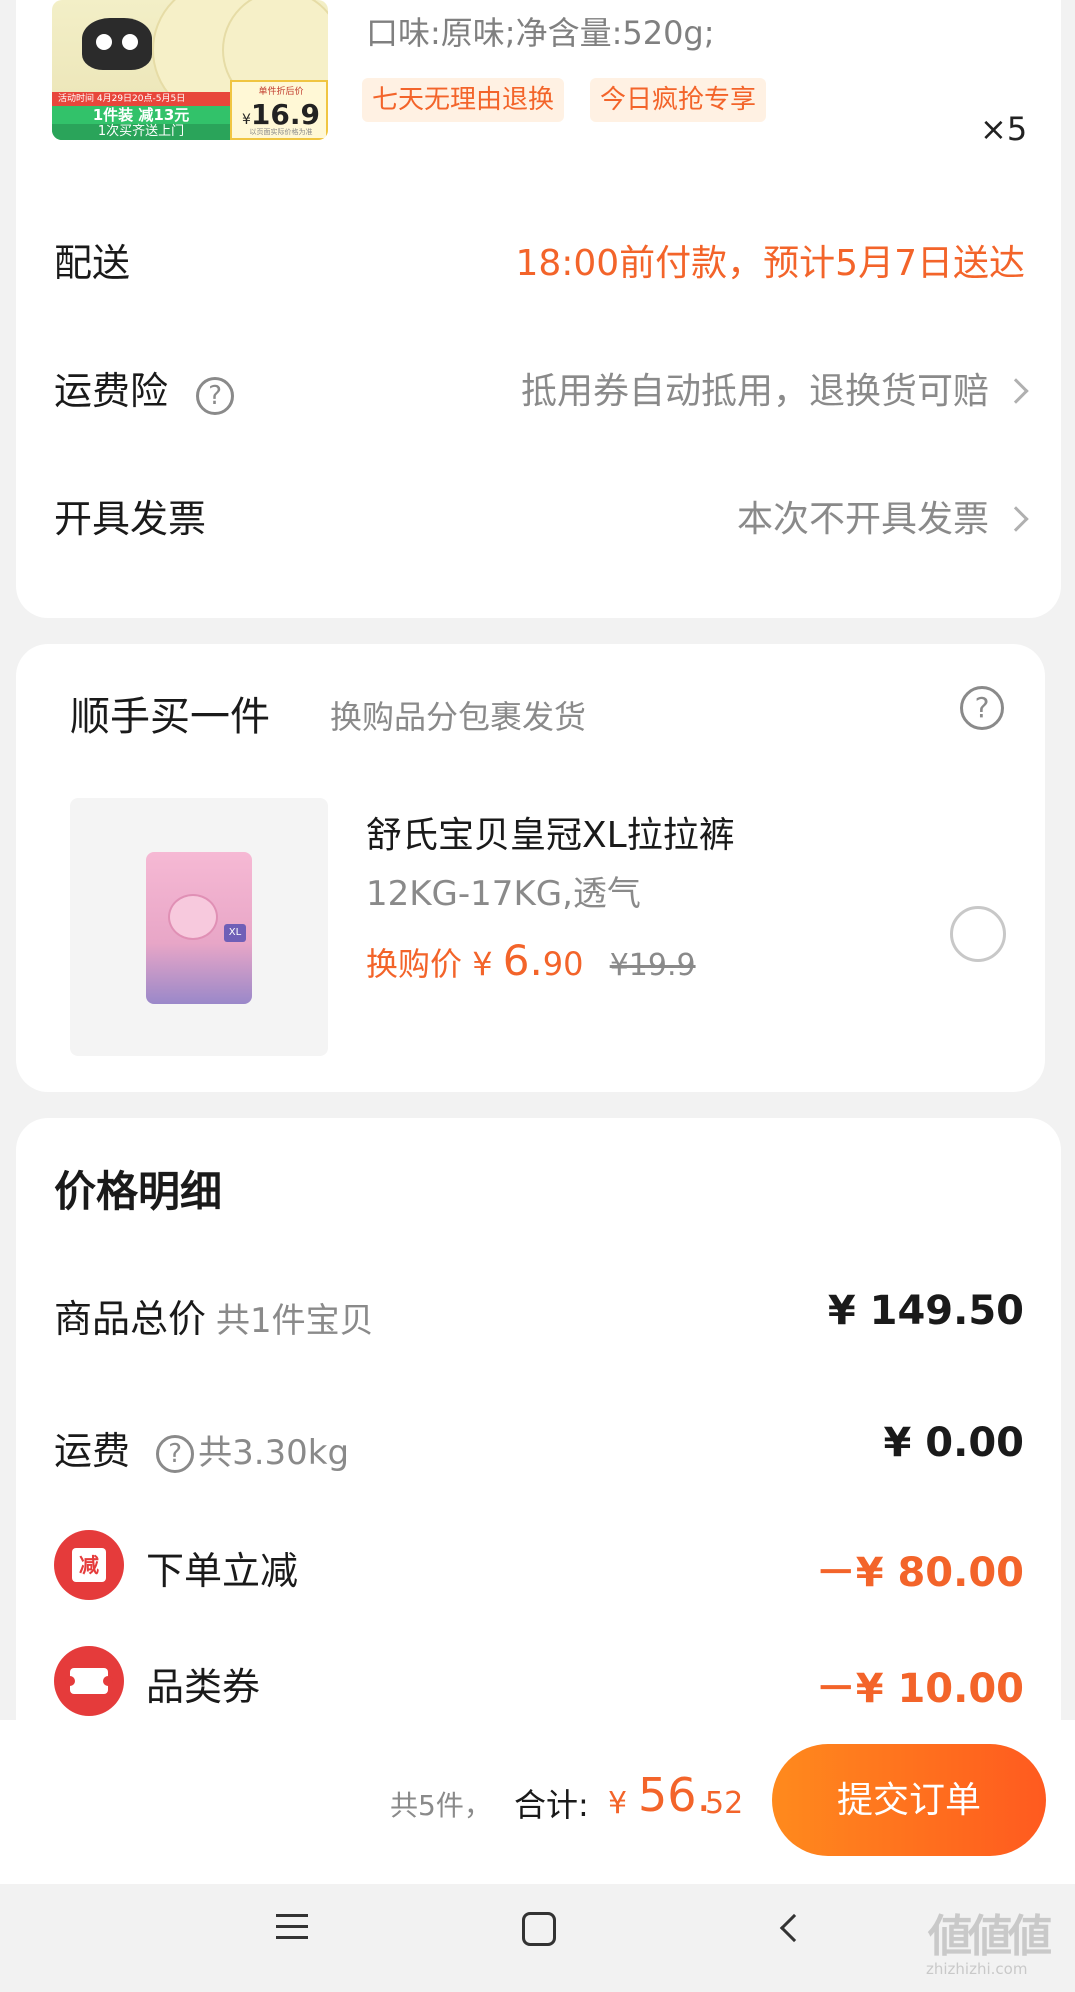  I want to click on back-icon, so click(794, 1928).